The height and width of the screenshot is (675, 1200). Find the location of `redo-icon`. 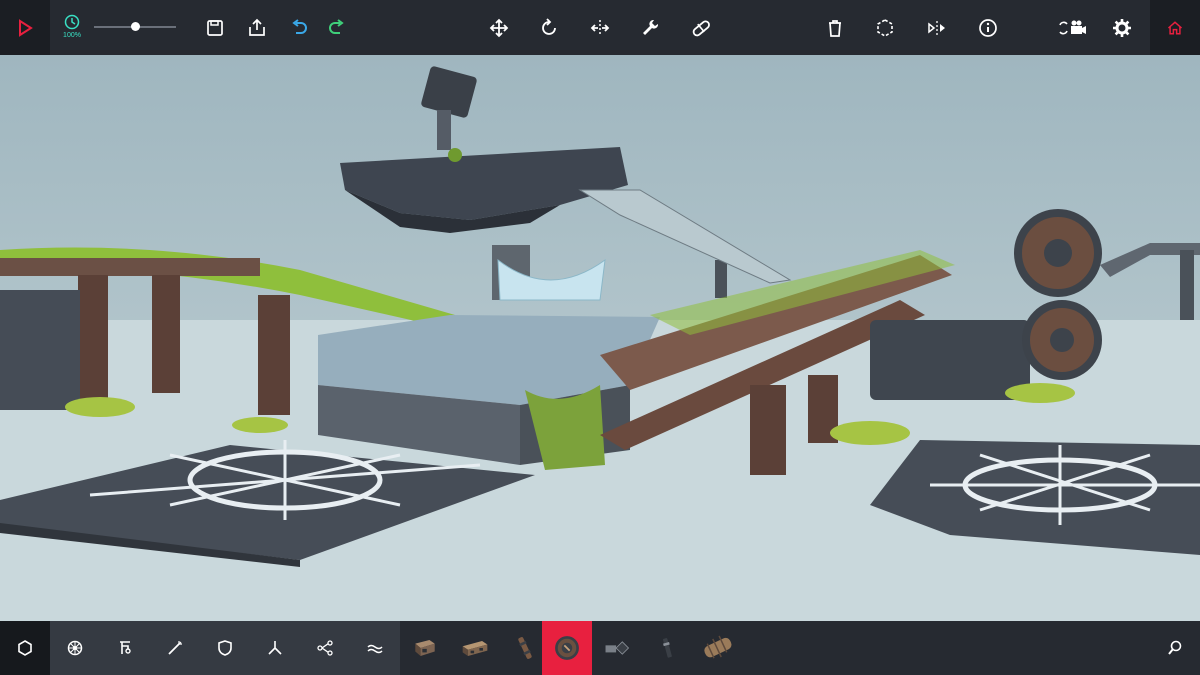

redo-icon is located at coordinates (336, 26).